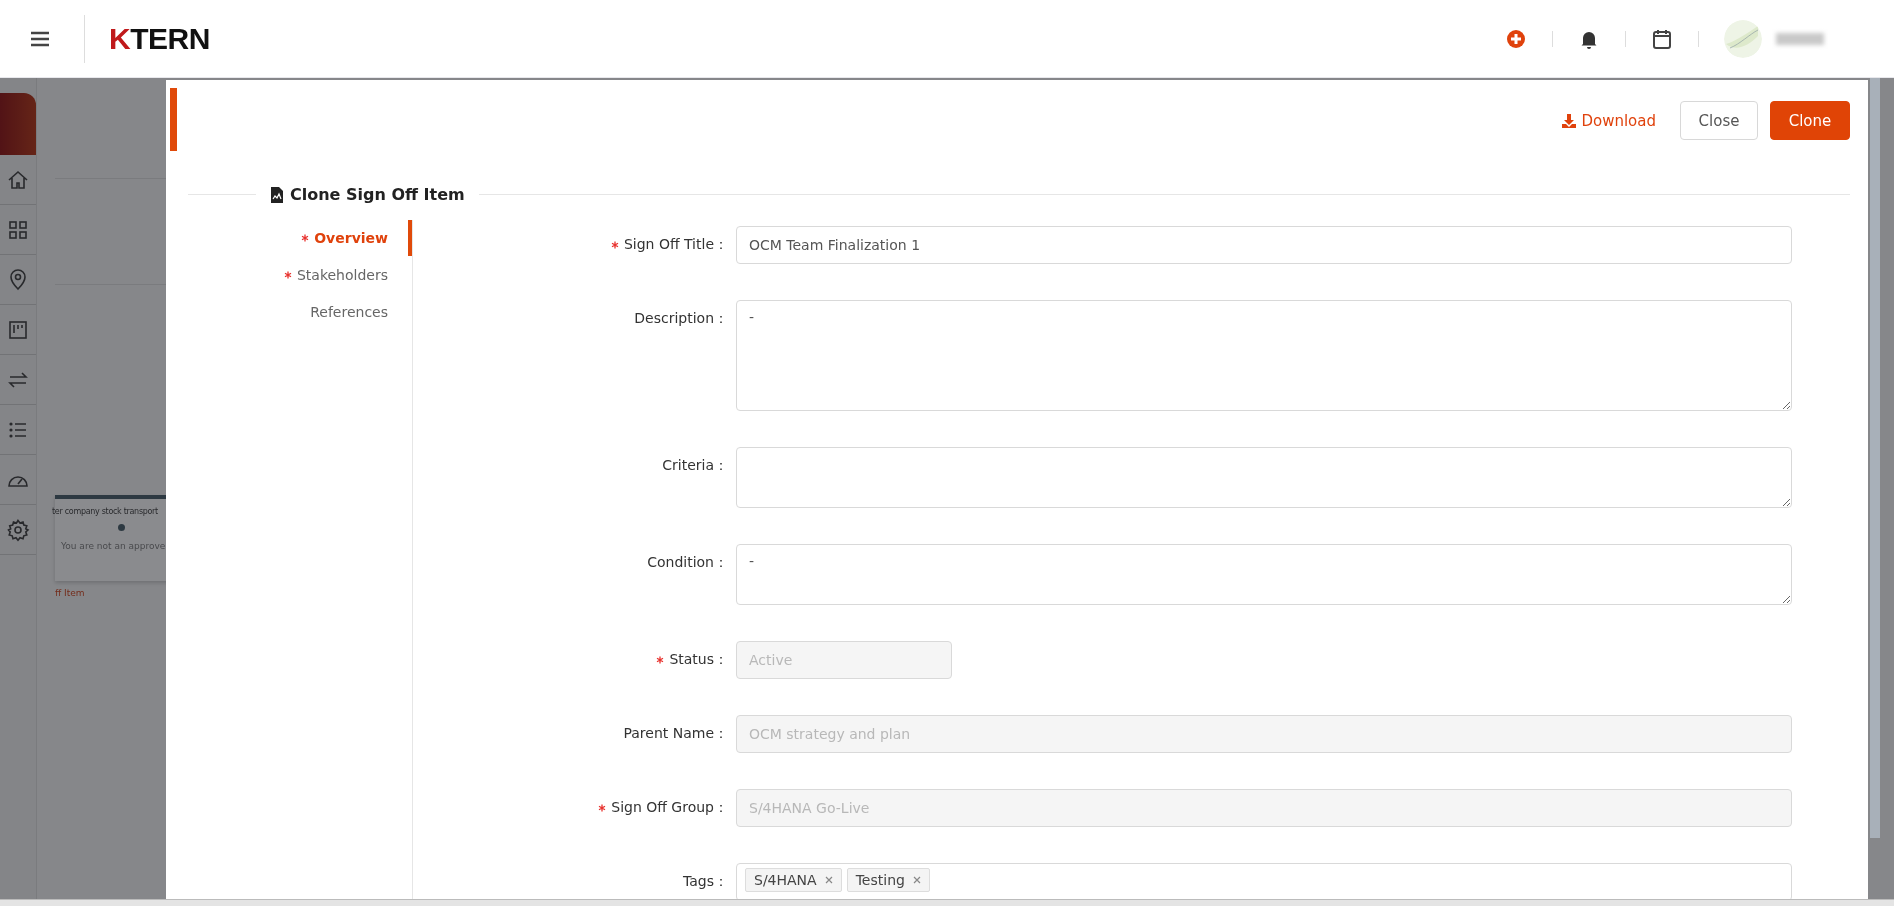  I want to click on document-icon, so click(277, 194).